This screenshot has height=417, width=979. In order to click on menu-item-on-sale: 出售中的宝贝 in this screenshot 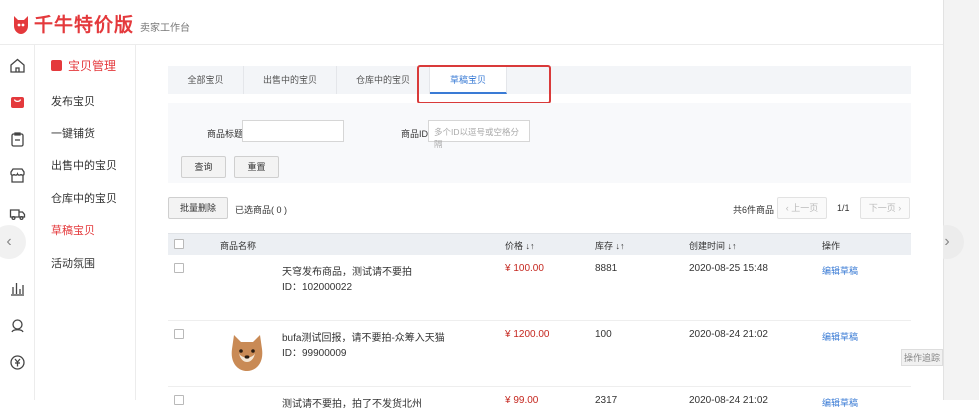, I will do `click(84, 165)`.